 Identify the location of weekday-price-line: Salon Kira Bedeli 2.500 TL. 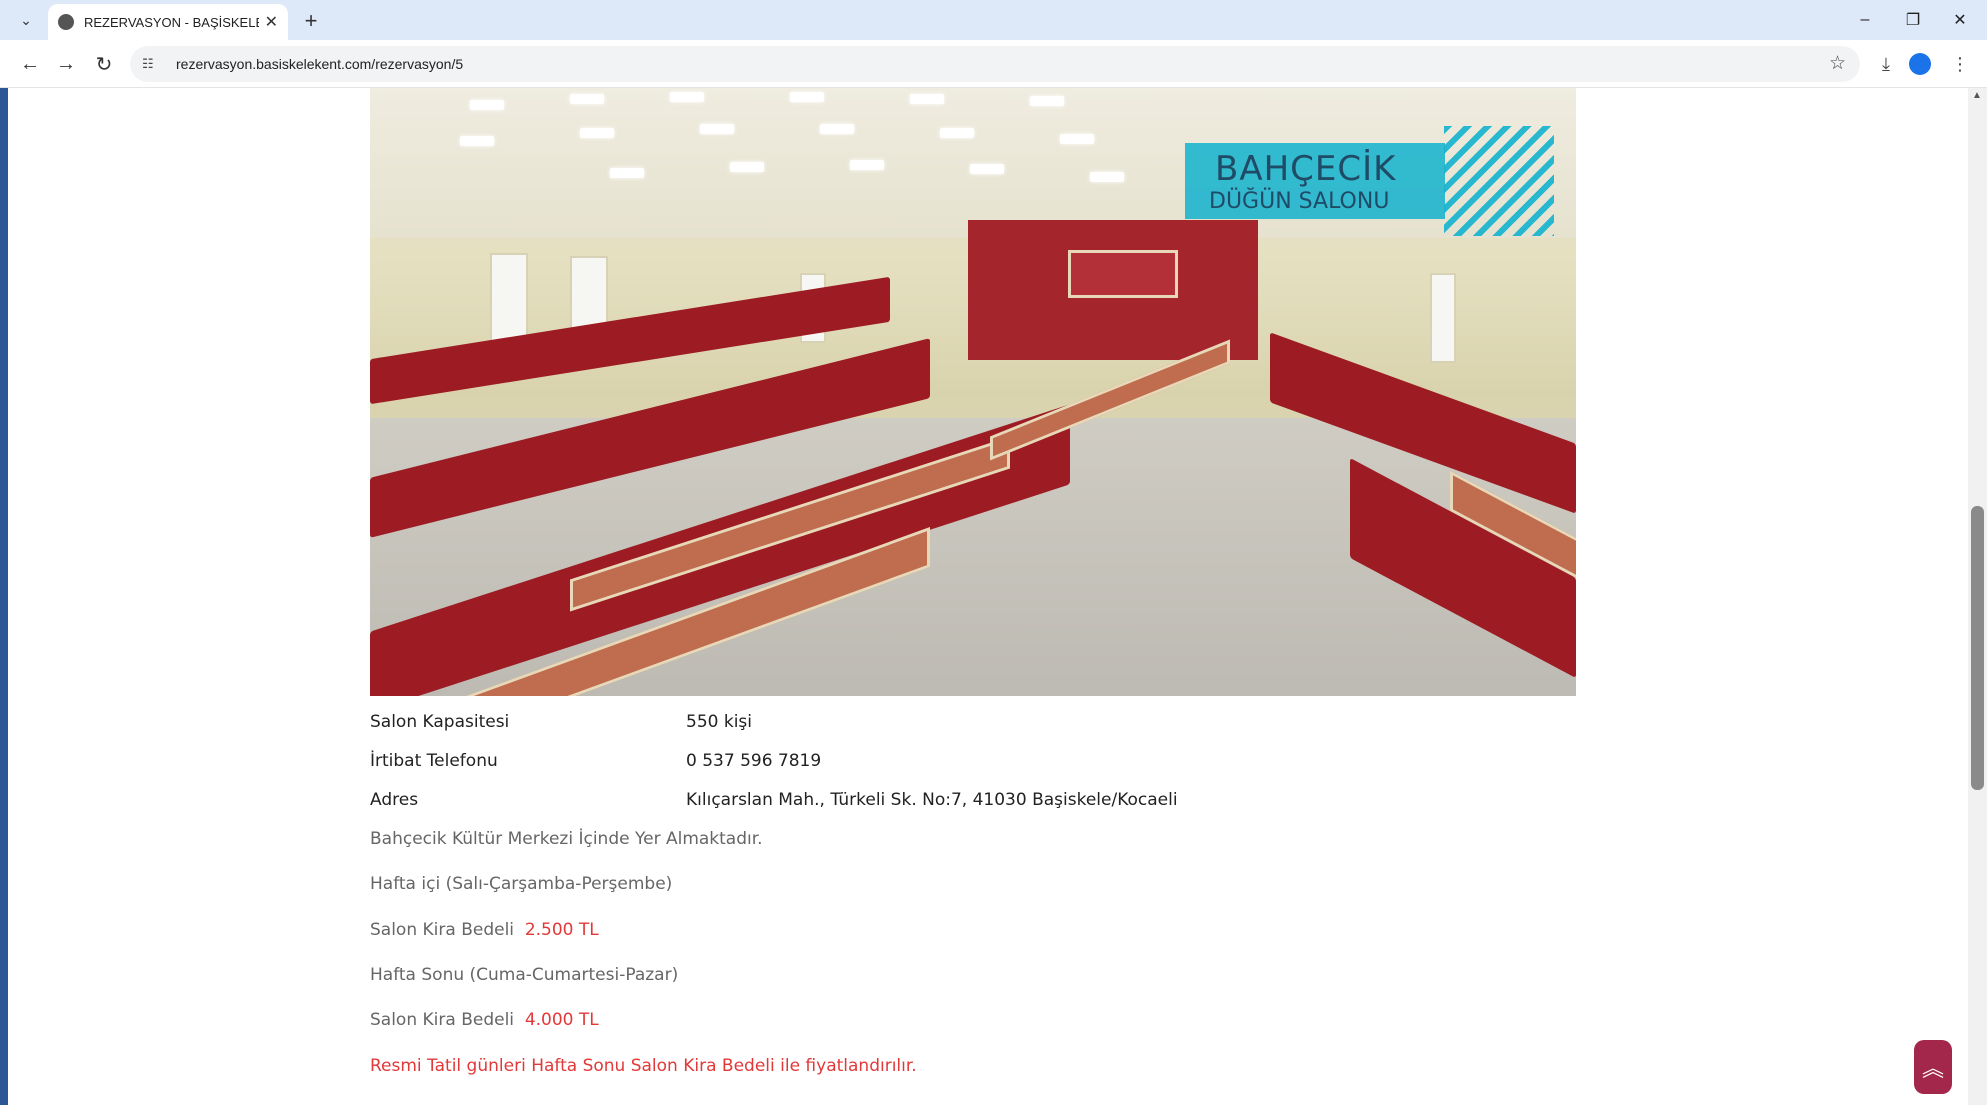
(484, 930).